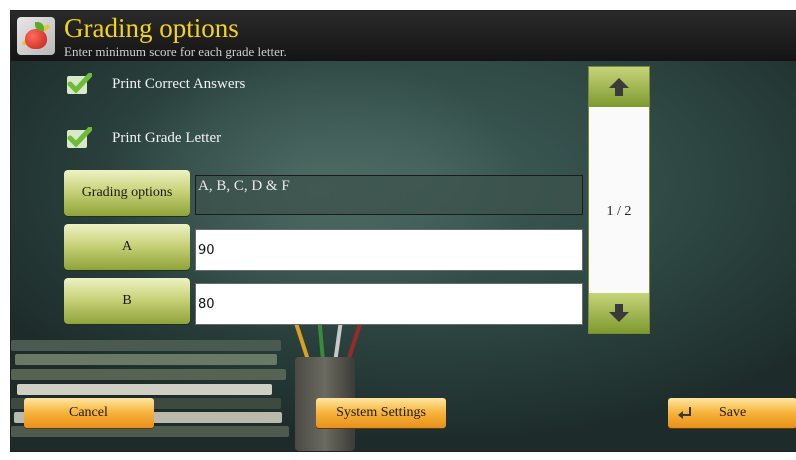  Describe the element at coordinates (127, 247) in the screenshot. I see `grade-a-button: A` at that location.